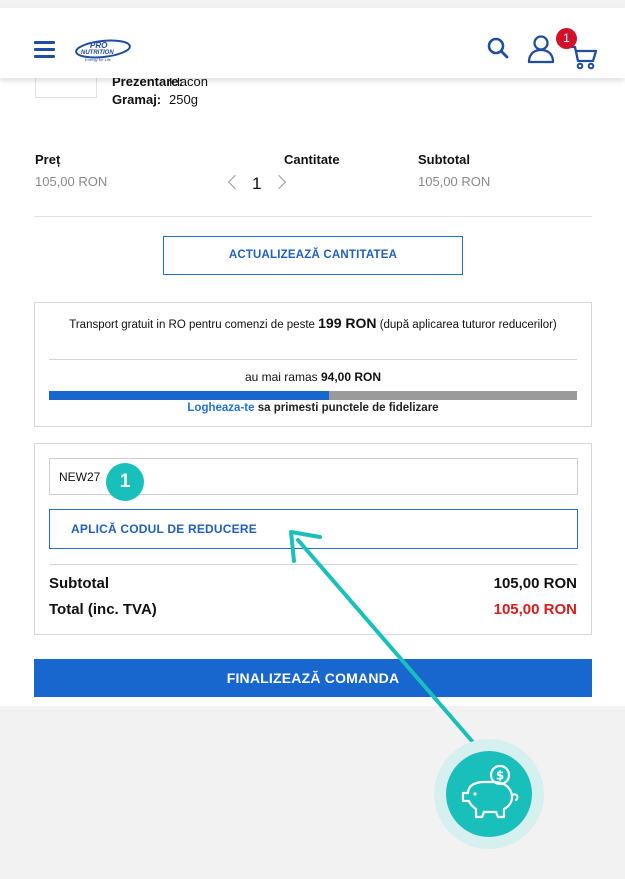 This screenshot has height=879, width=625. Describe the element at coordinates (103, 609) in the screenshot. I see `total-label: Total (inc. TVA)` at that location.